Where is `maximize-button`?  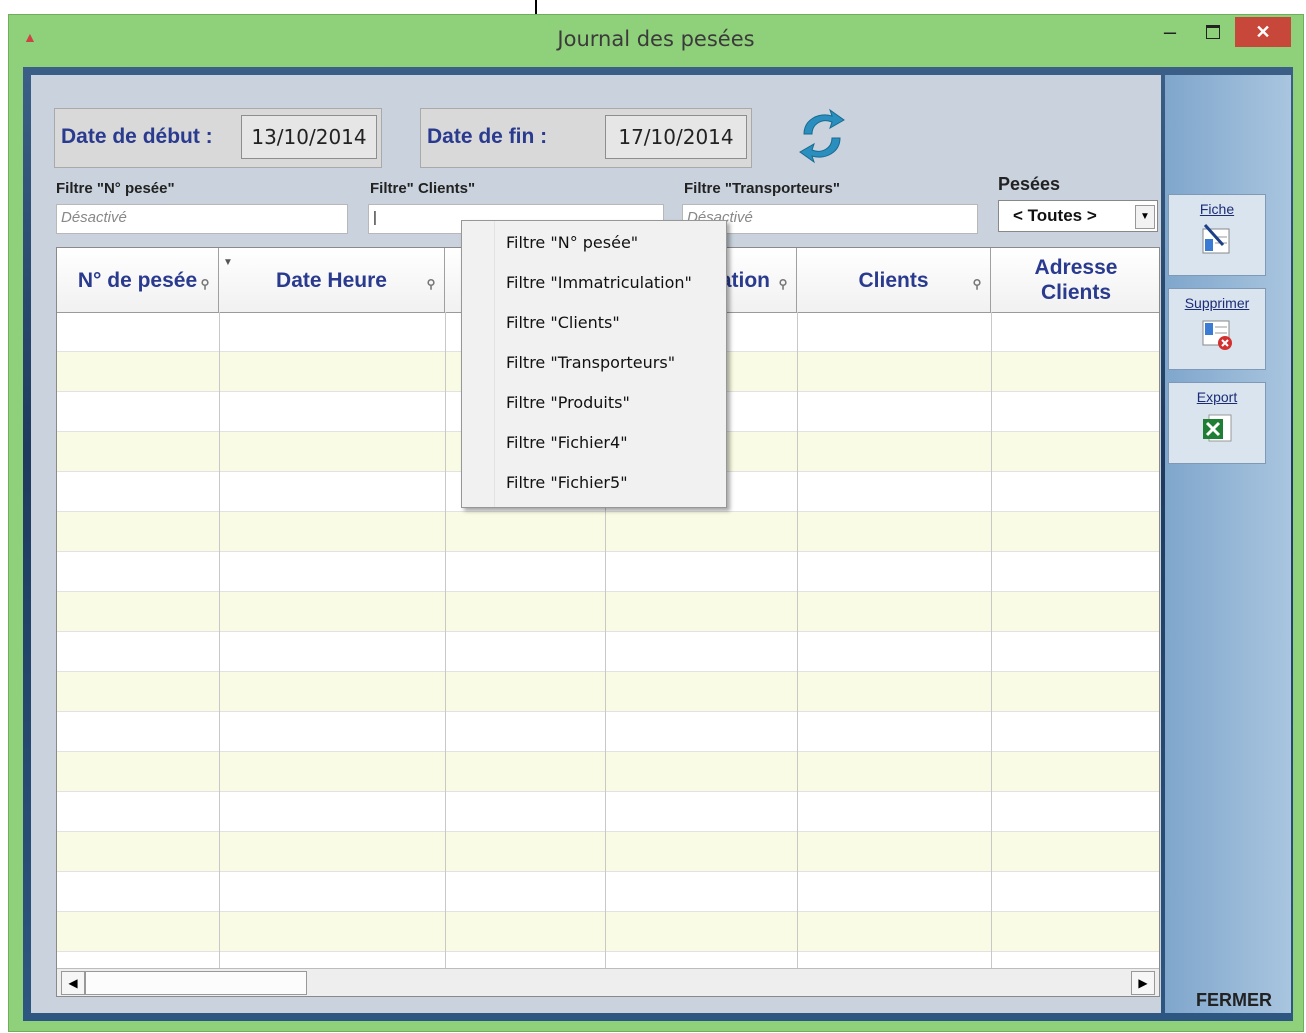 maximize-button is located at coordinates (1212, 32).